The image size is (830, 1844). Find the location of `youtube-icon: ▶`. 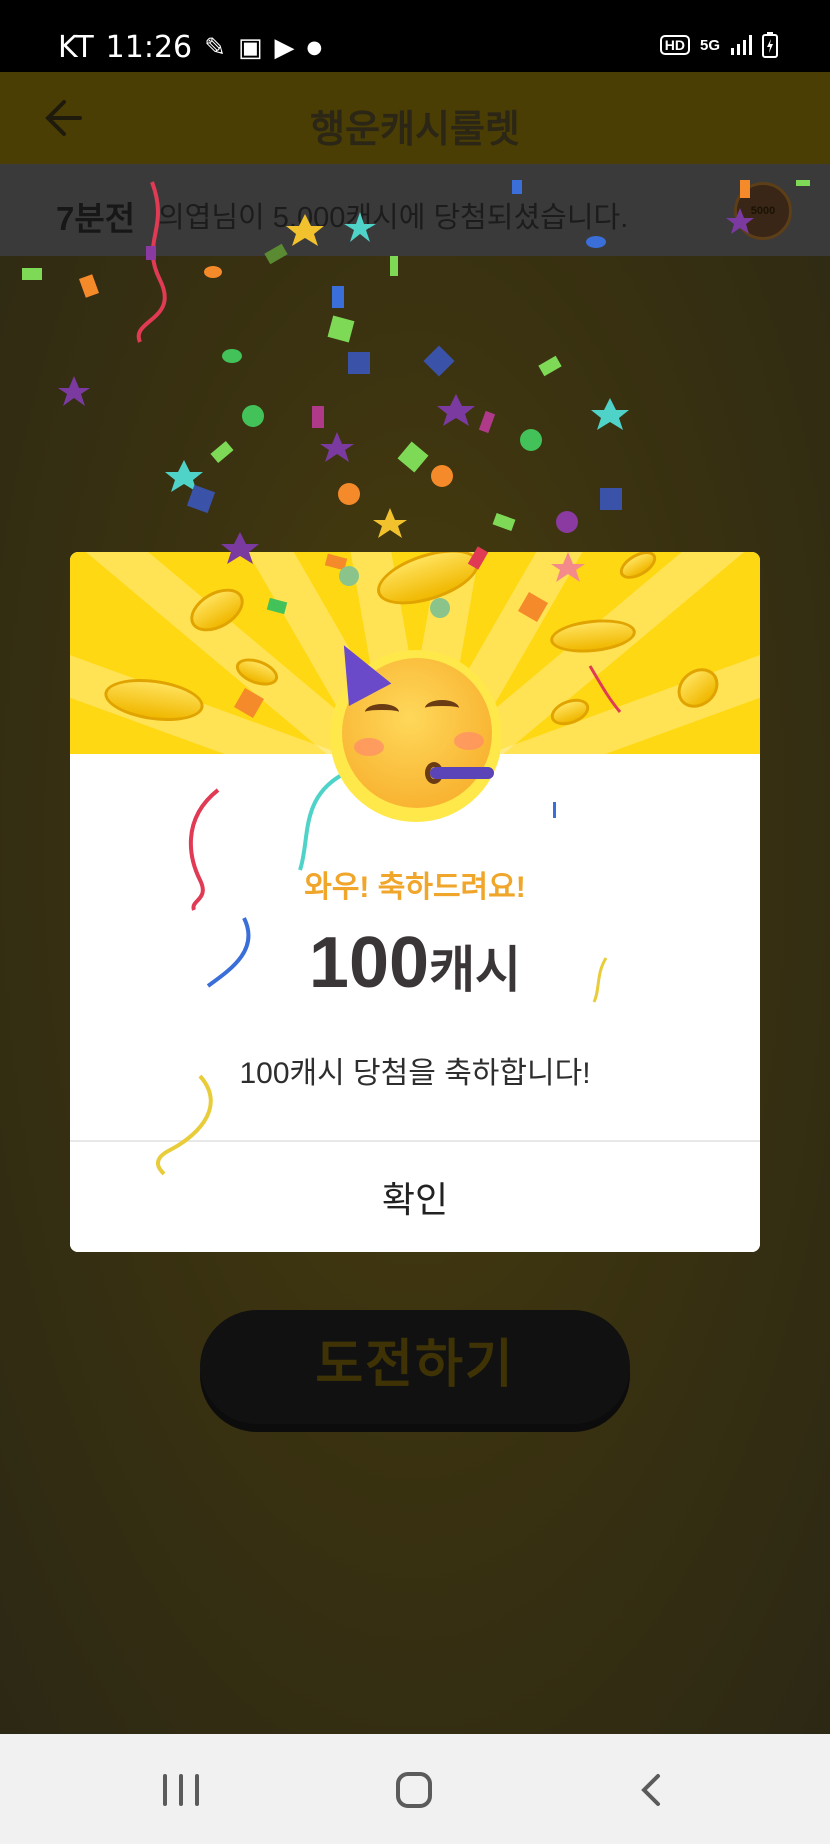

youtube-icon: ▶ is located at coordinates (284, 47).